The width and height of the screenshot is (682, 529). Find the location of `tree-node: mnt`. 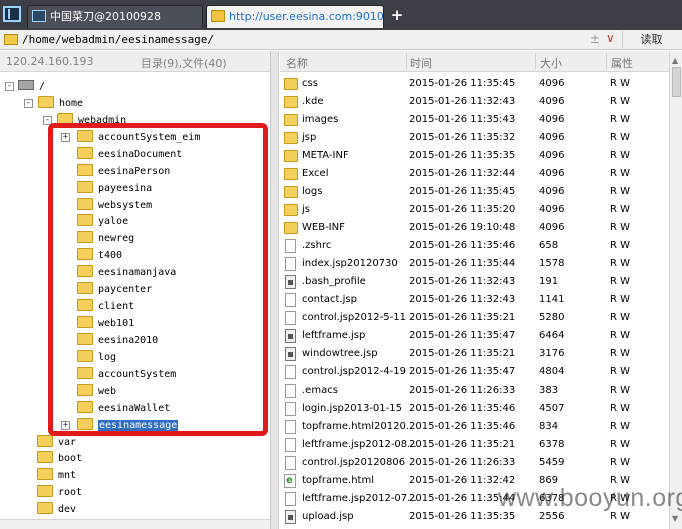

tree-node: mnt is located at coordinates (56, 475).